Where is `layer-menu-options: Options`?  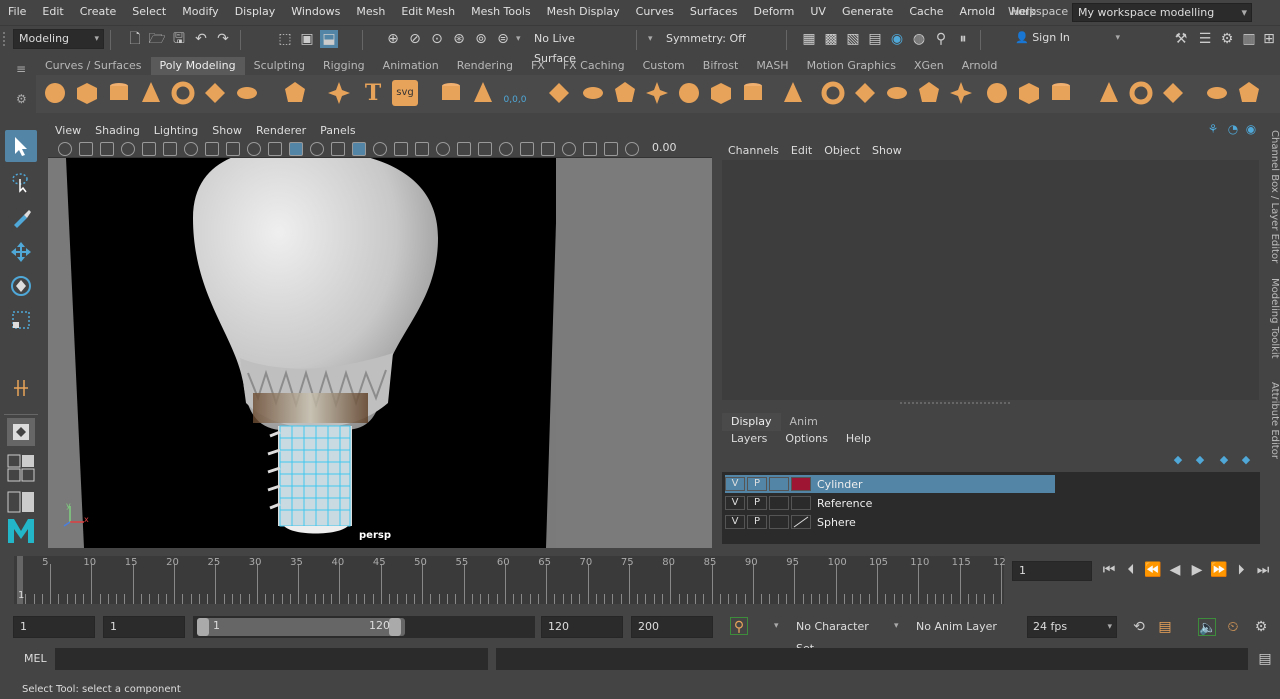
layer-menu-options: Options is located at coordinates (806, 440).